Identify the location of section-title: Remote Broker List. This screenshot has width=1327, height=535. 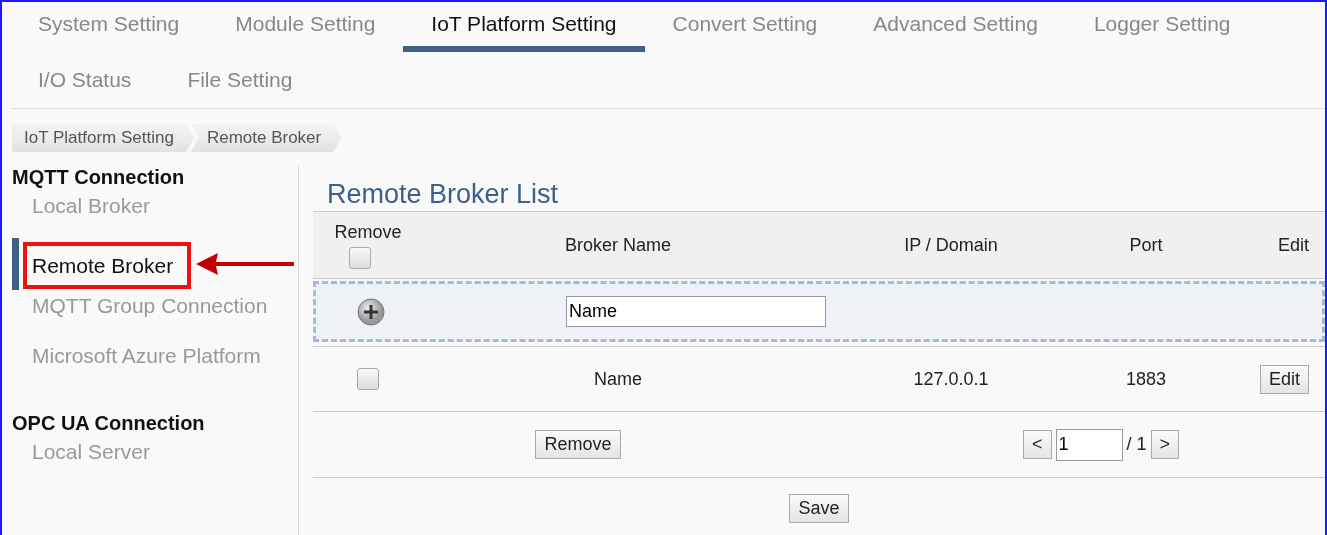
(443, 194).